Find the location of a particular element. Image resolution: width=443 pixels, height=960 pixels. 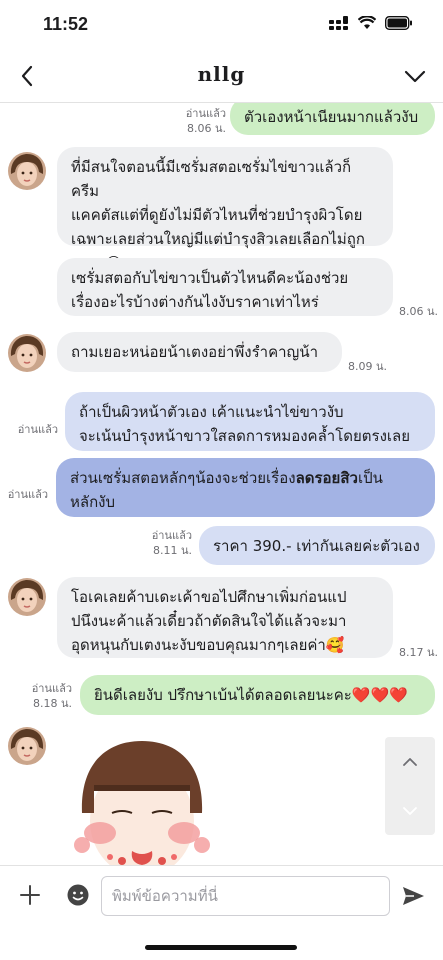

scroll-up-button is located at coordinates (410, 761).